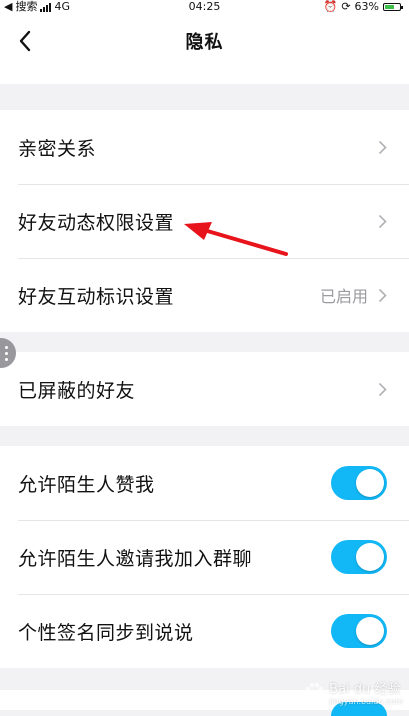 The width and height of the screenshot is (409, 716). Describe the element at coordinates (204, 483) in the screenshot. I see `settings-row-allow-stranger-likes: 允许陌生人赞我` at that location.